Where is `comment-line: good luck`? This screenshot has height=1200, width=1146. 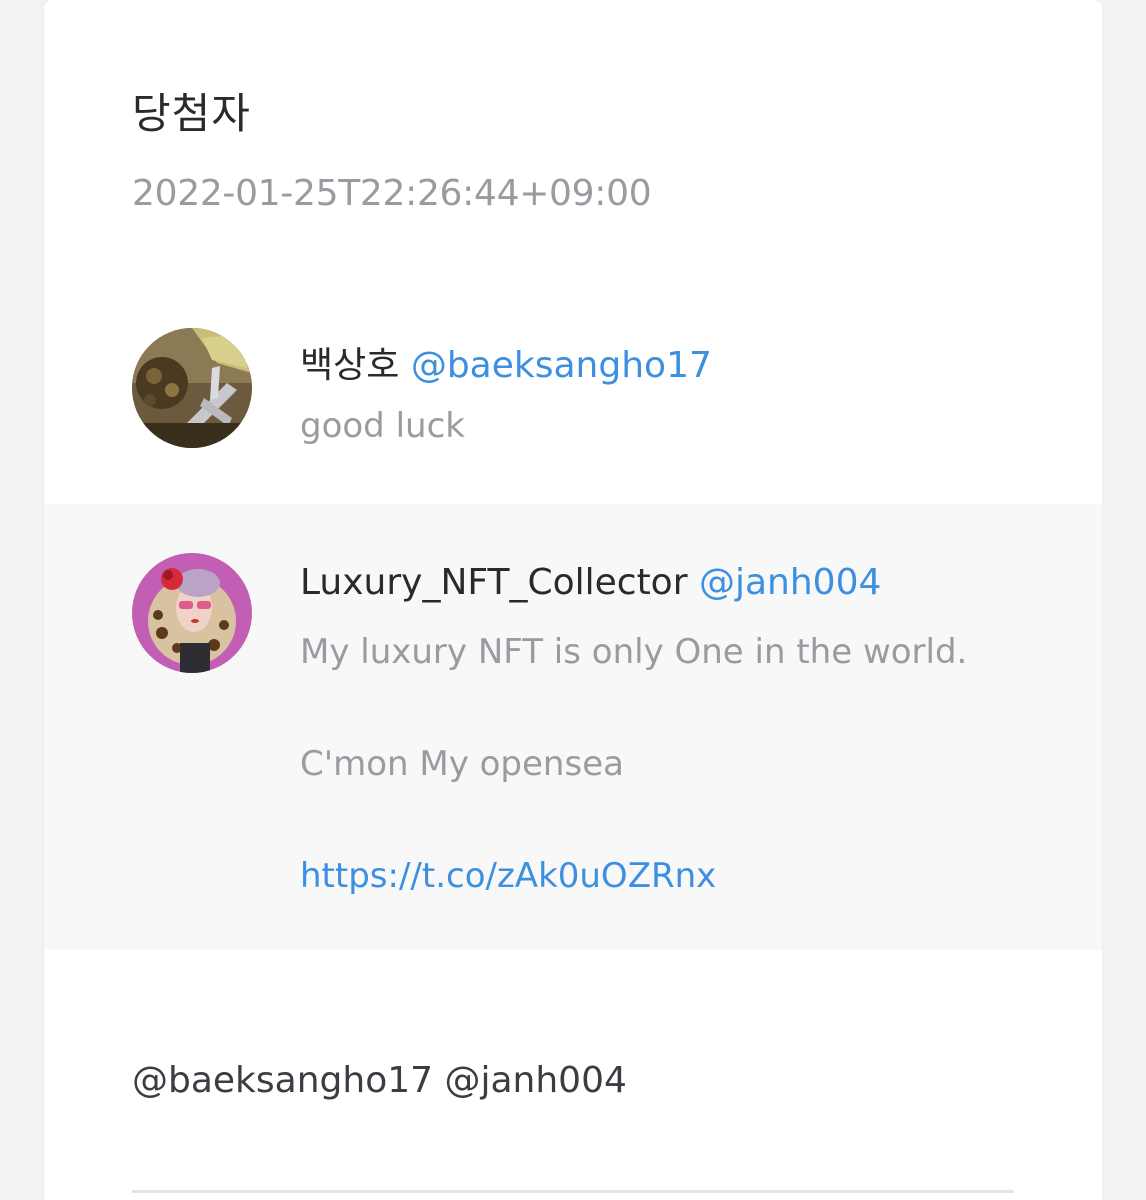 comment-line: good luck is located at coordinates (382, 426).